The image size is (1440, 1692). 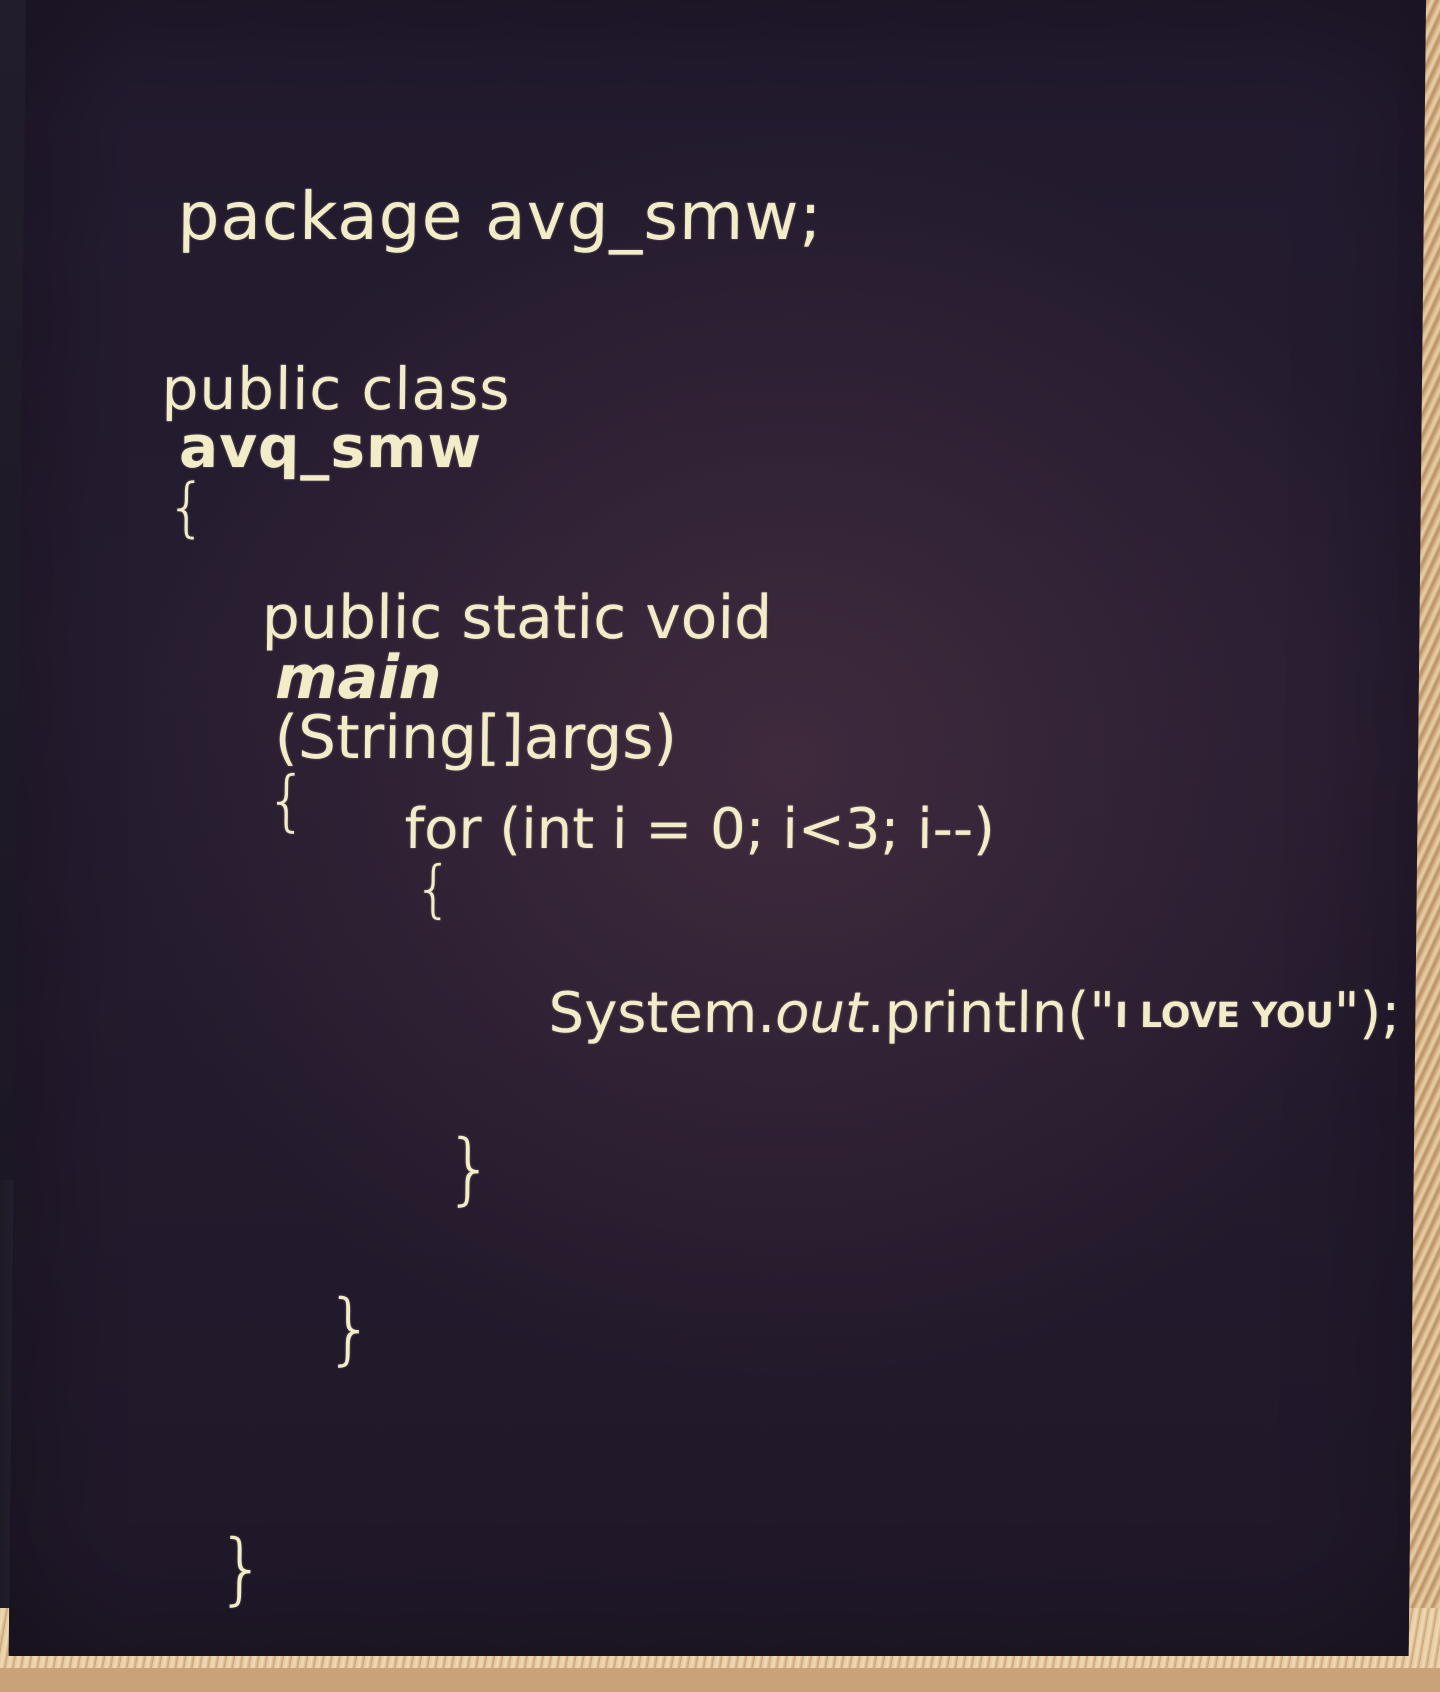 What do you see at coordinates (662, 1013) in the screenshot?
I see `println-system: System.` at bounding box center [662, 1013].